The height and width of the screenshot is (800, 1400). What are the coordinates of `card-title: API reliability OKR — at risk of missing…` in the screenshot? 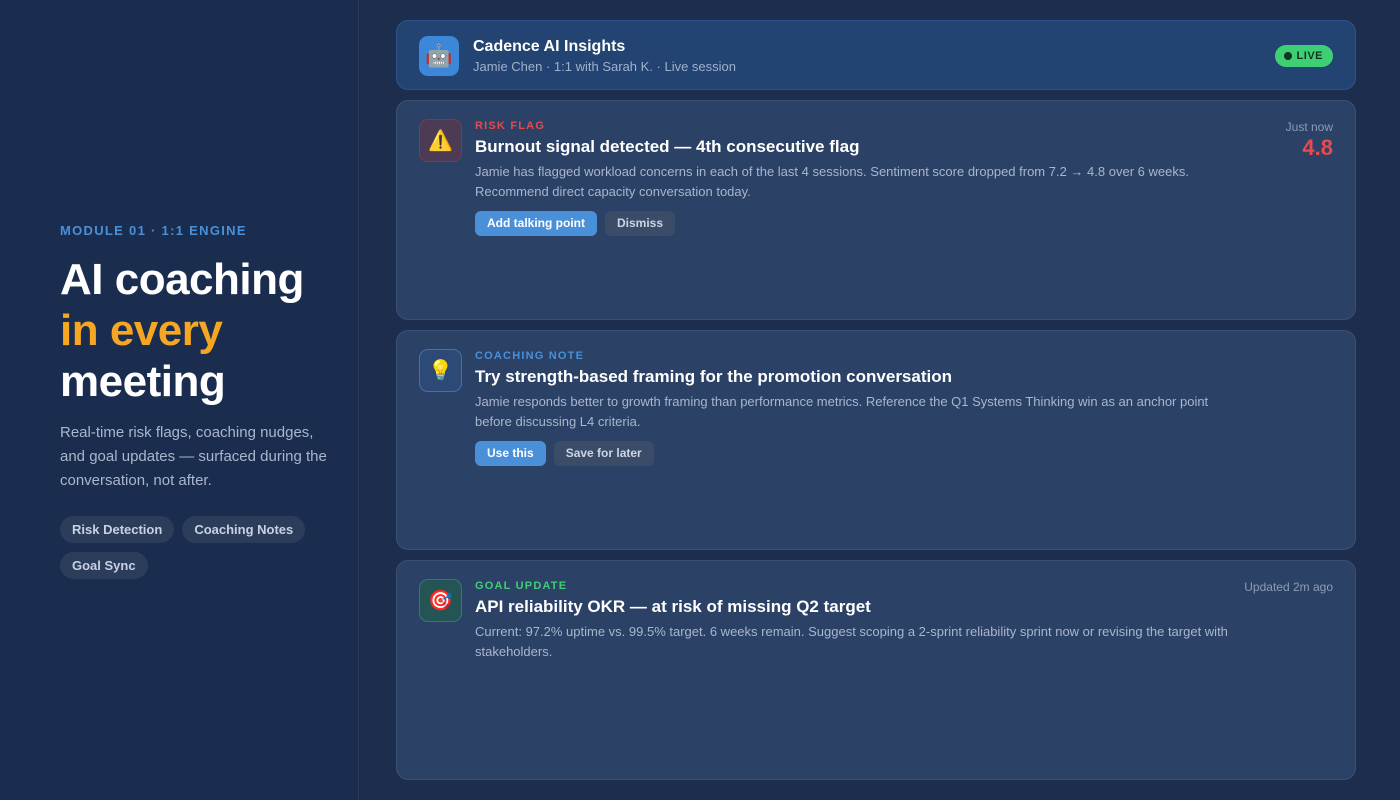 It's located at (673, 606).